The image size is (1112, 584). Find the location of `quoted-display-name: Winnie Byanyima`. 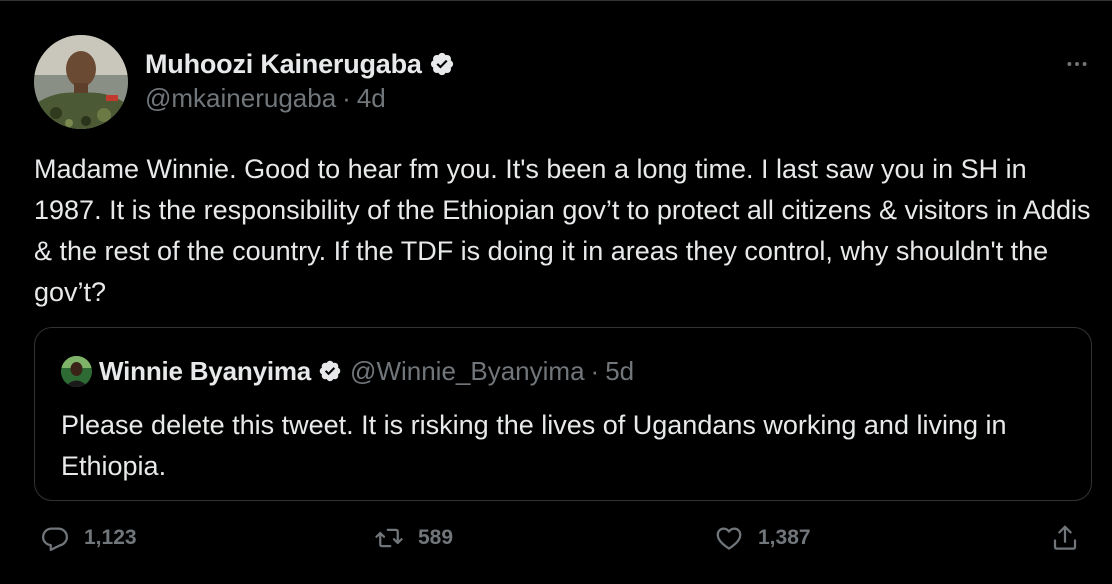

quoted-display-name: Winnie Byanyima is located at coordinates (205, 371).